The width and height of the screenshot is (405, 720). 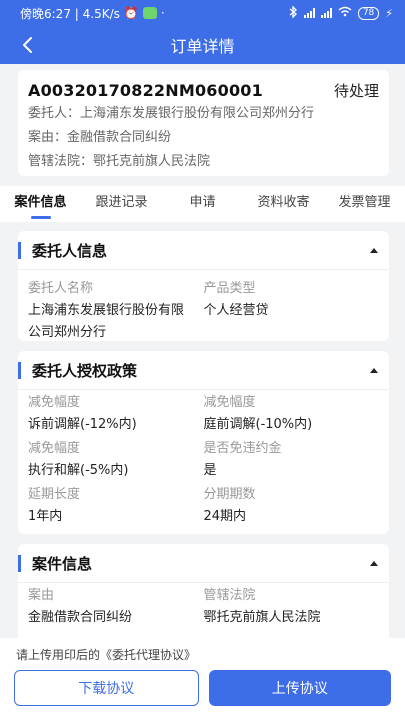 I want to click on field-label: 委托人名称, so click(x=61, y=288).